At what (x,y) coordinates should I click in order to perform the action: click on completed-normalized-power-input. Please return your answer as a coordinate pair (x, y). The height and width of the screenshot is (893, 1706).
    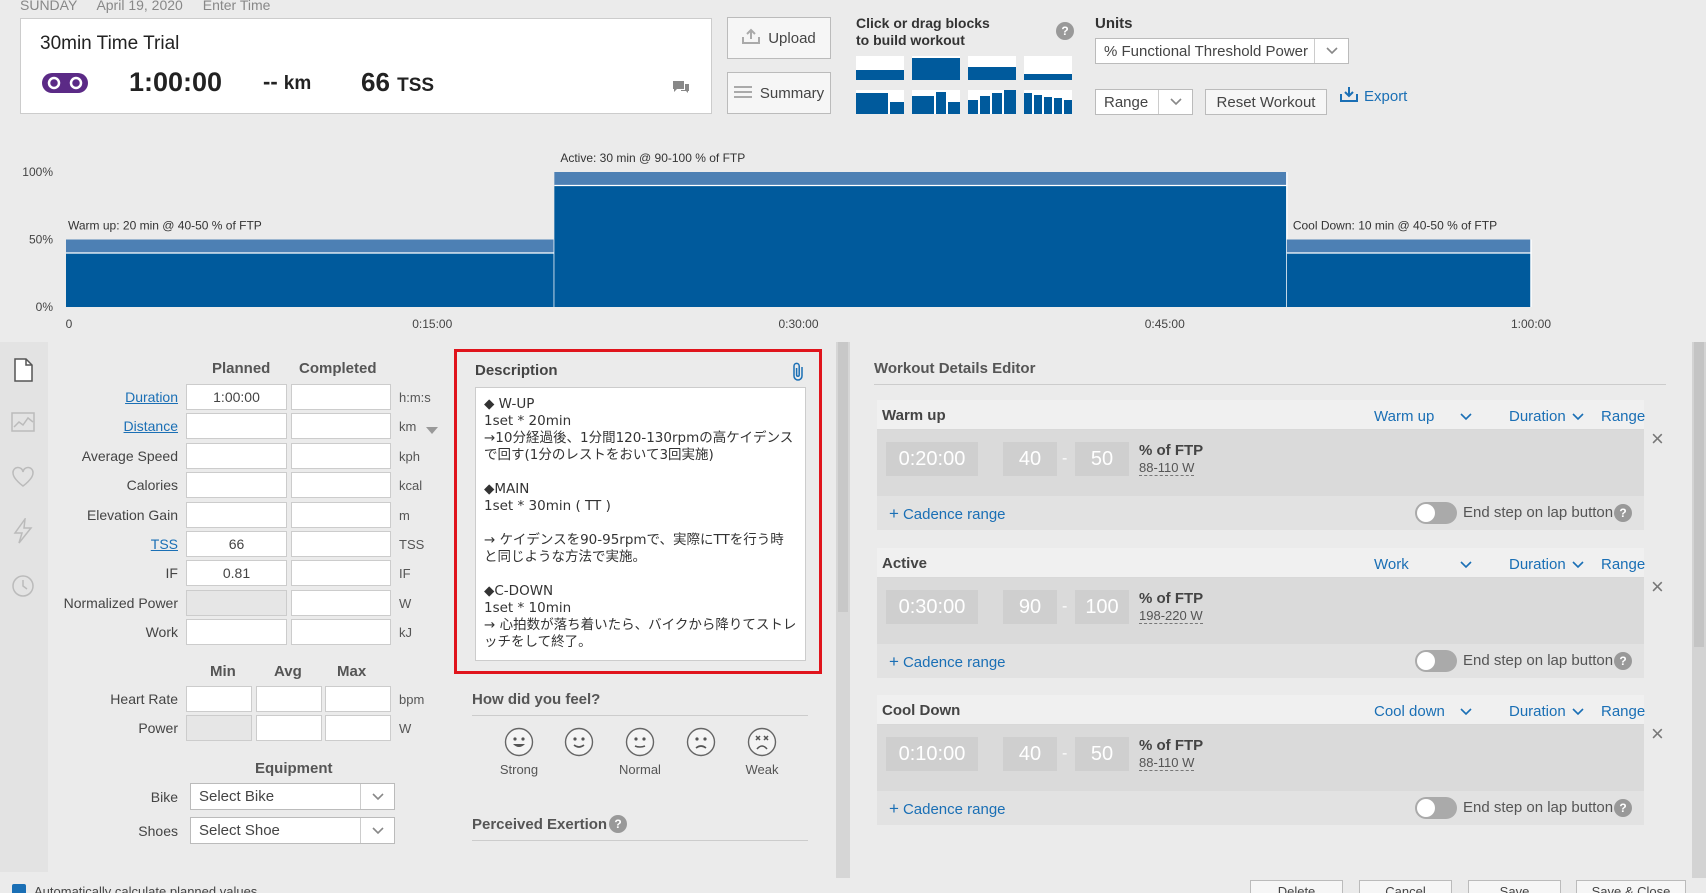
    Looking at the image, I should click on (341, 602).